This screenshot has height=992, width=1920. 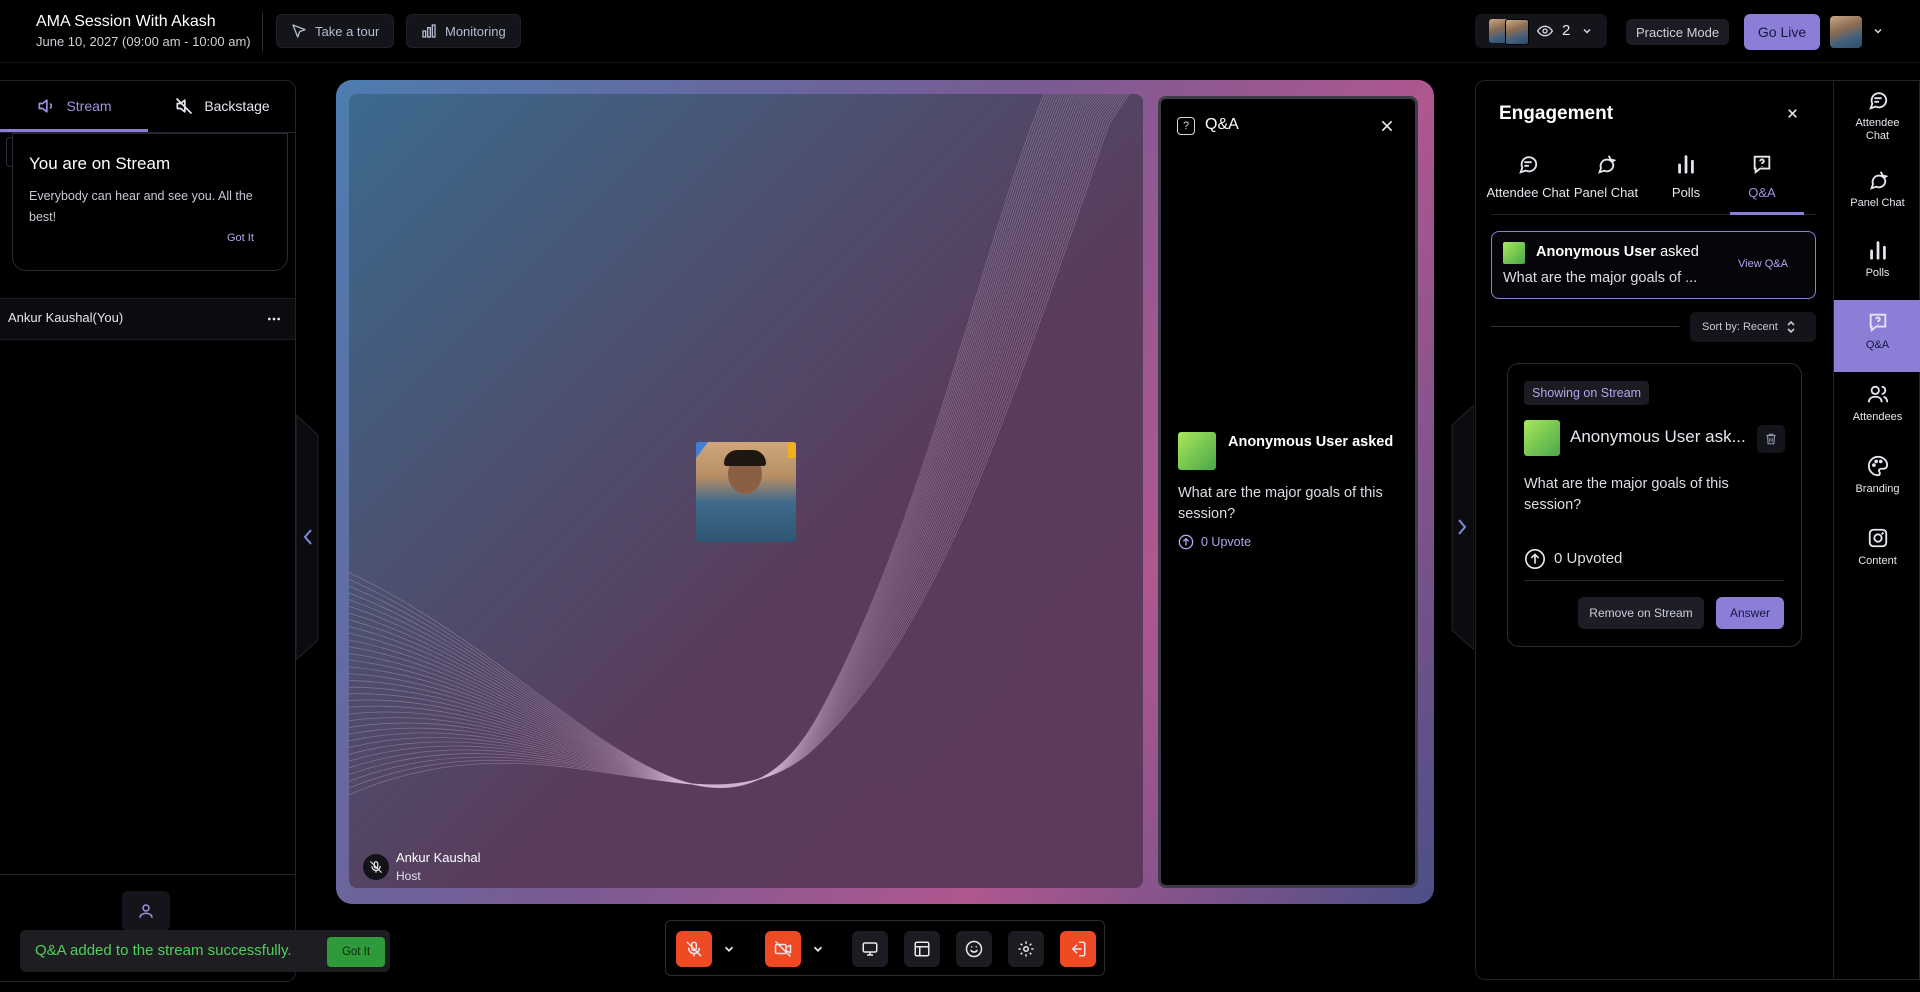 I want to click on featured-asked: asked, so click(x=1679, y=252).